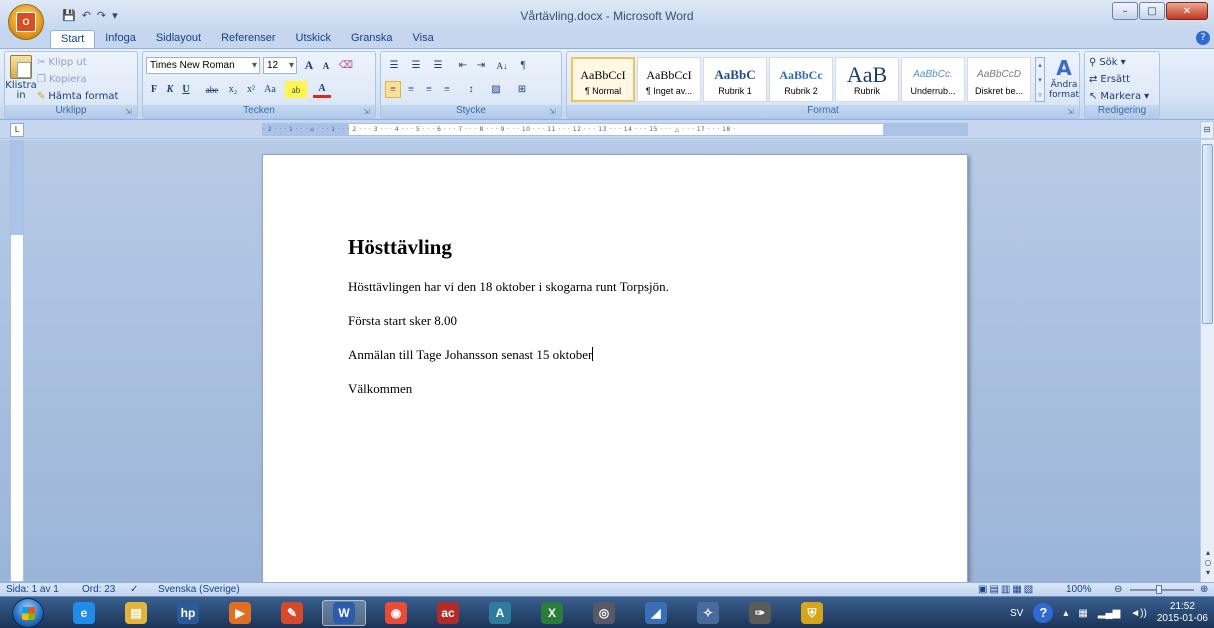 The height and width of the screenshot is (628, 1214). I want to click on language-indicator-tray: SV, so click(1016, 613).